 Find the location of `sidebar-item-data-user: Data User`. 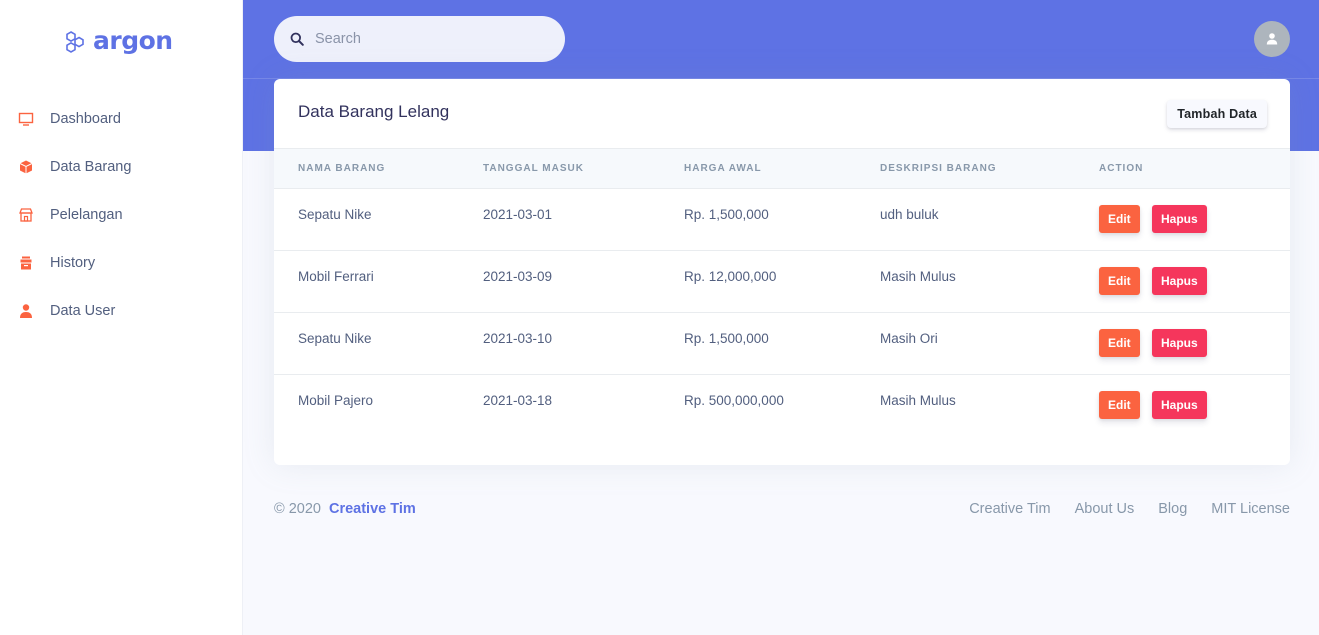

sidebar-item-data-user: Data User is located at coordinates (121, 311).